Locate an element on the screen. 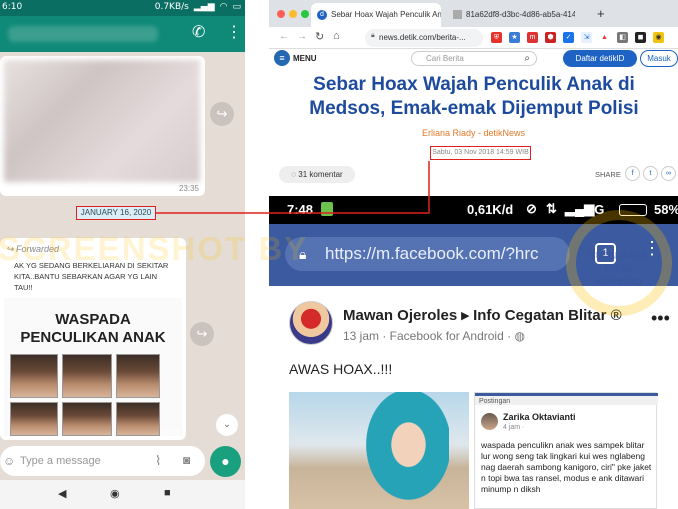 The image size is (678, 509). hoax-seal-logo: TURN BACK HOAX MAFINDO is located at coordinates (619, 263).